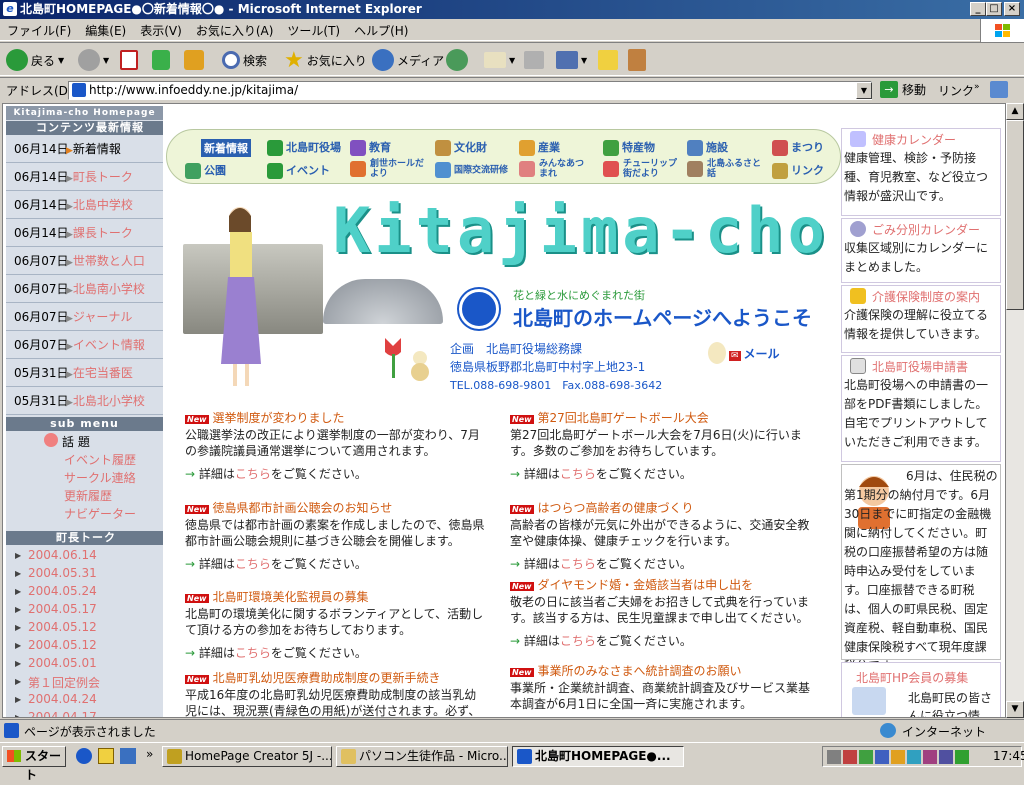 This screenshot has height=785, width=1024. I want to click on menu-edit: 編集(E), so click(105, 30).